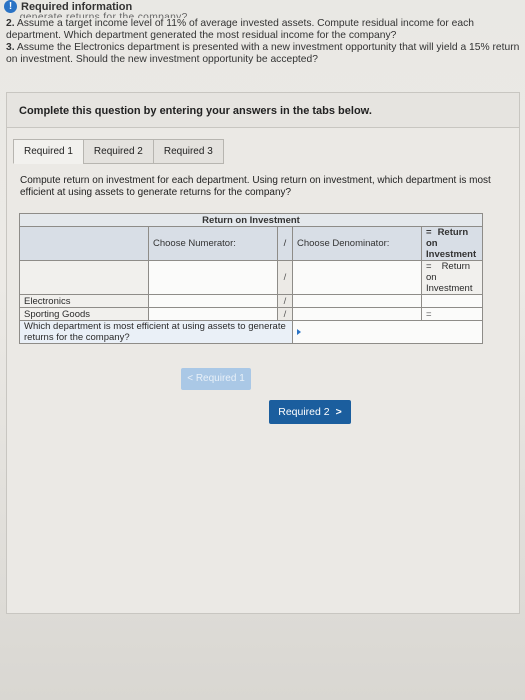 This screenshot has height=700, width=525. Describe the element at coordinates (299, 331) in the screenshot. I see `dropdown-marker-icon` at that location.